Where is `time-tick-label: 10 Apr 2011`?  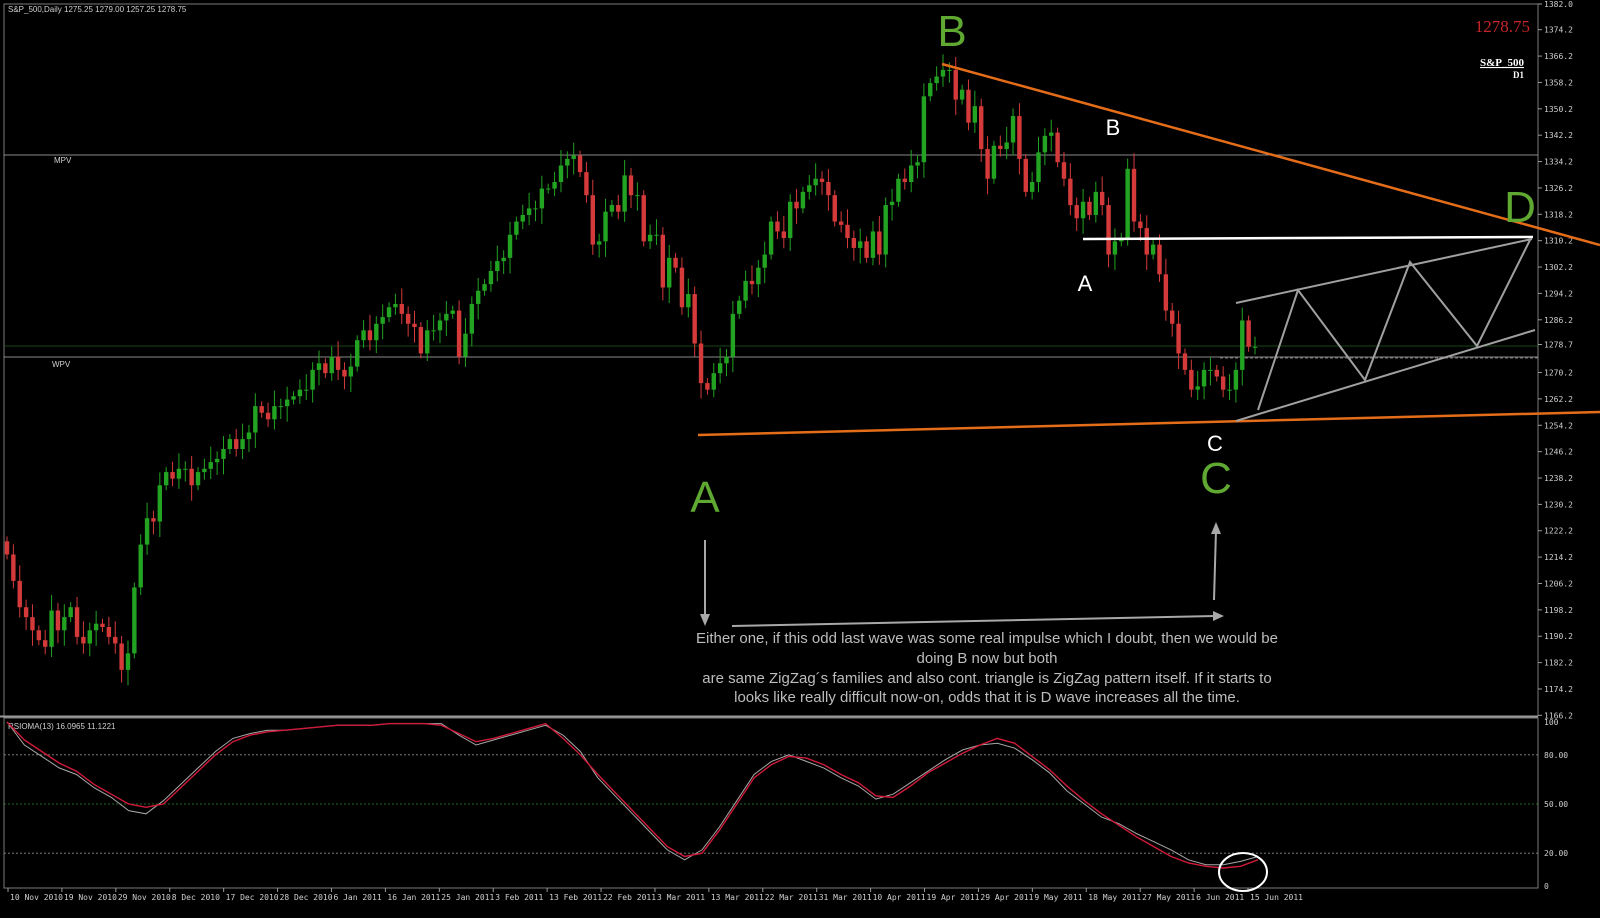 time-tick-label: 10 Apr 2011 is located at coordinates (899, 897).